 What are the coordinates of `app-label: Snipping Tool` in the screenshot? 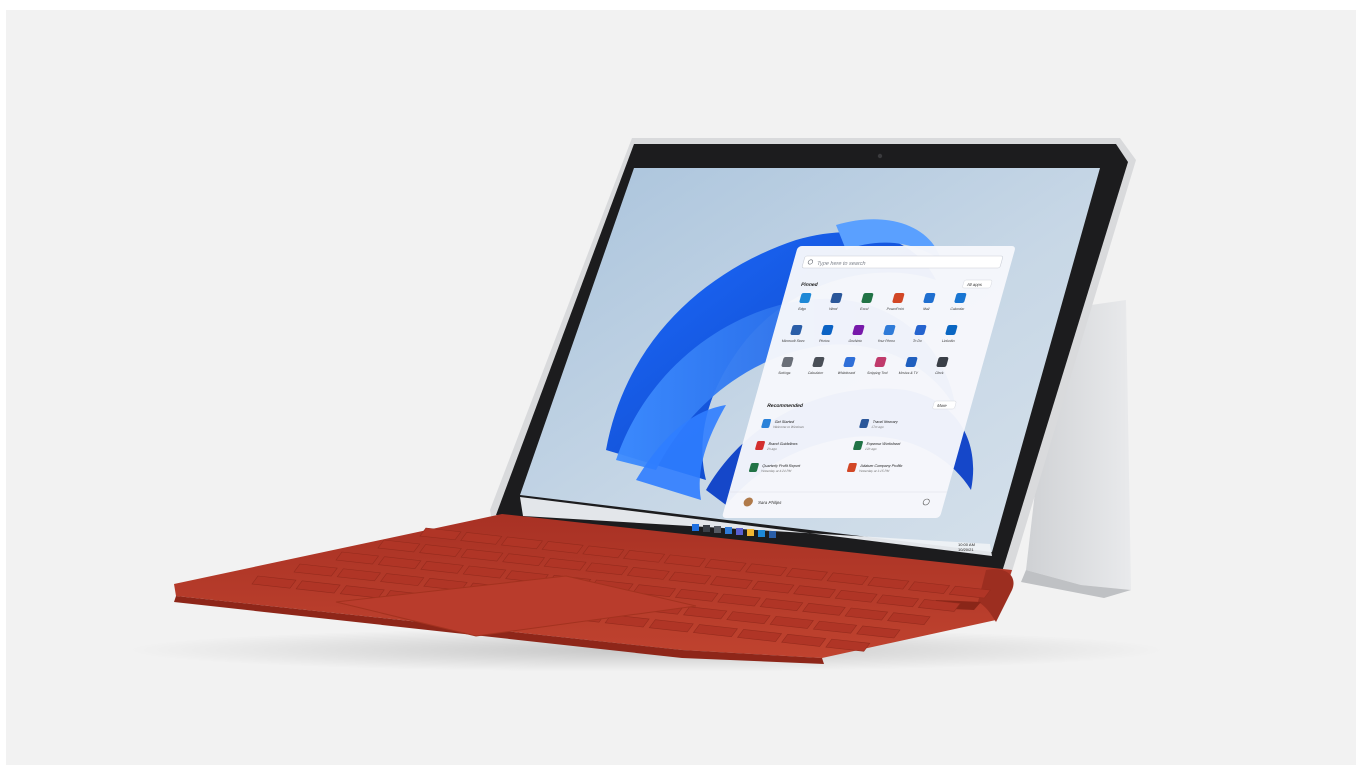 It's located at (878, 373).